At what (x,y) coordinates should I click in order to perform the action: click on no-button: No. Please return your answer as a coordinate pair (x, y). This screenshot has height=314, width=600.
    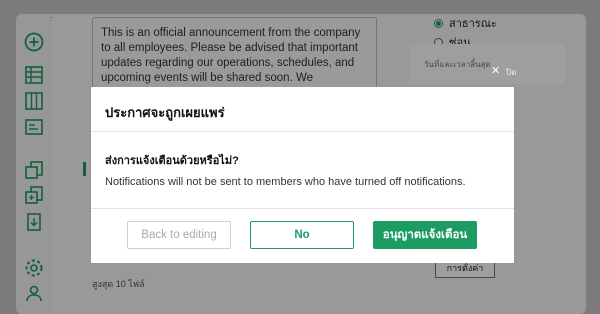
    Looking at the image, I should click on (302, 235).